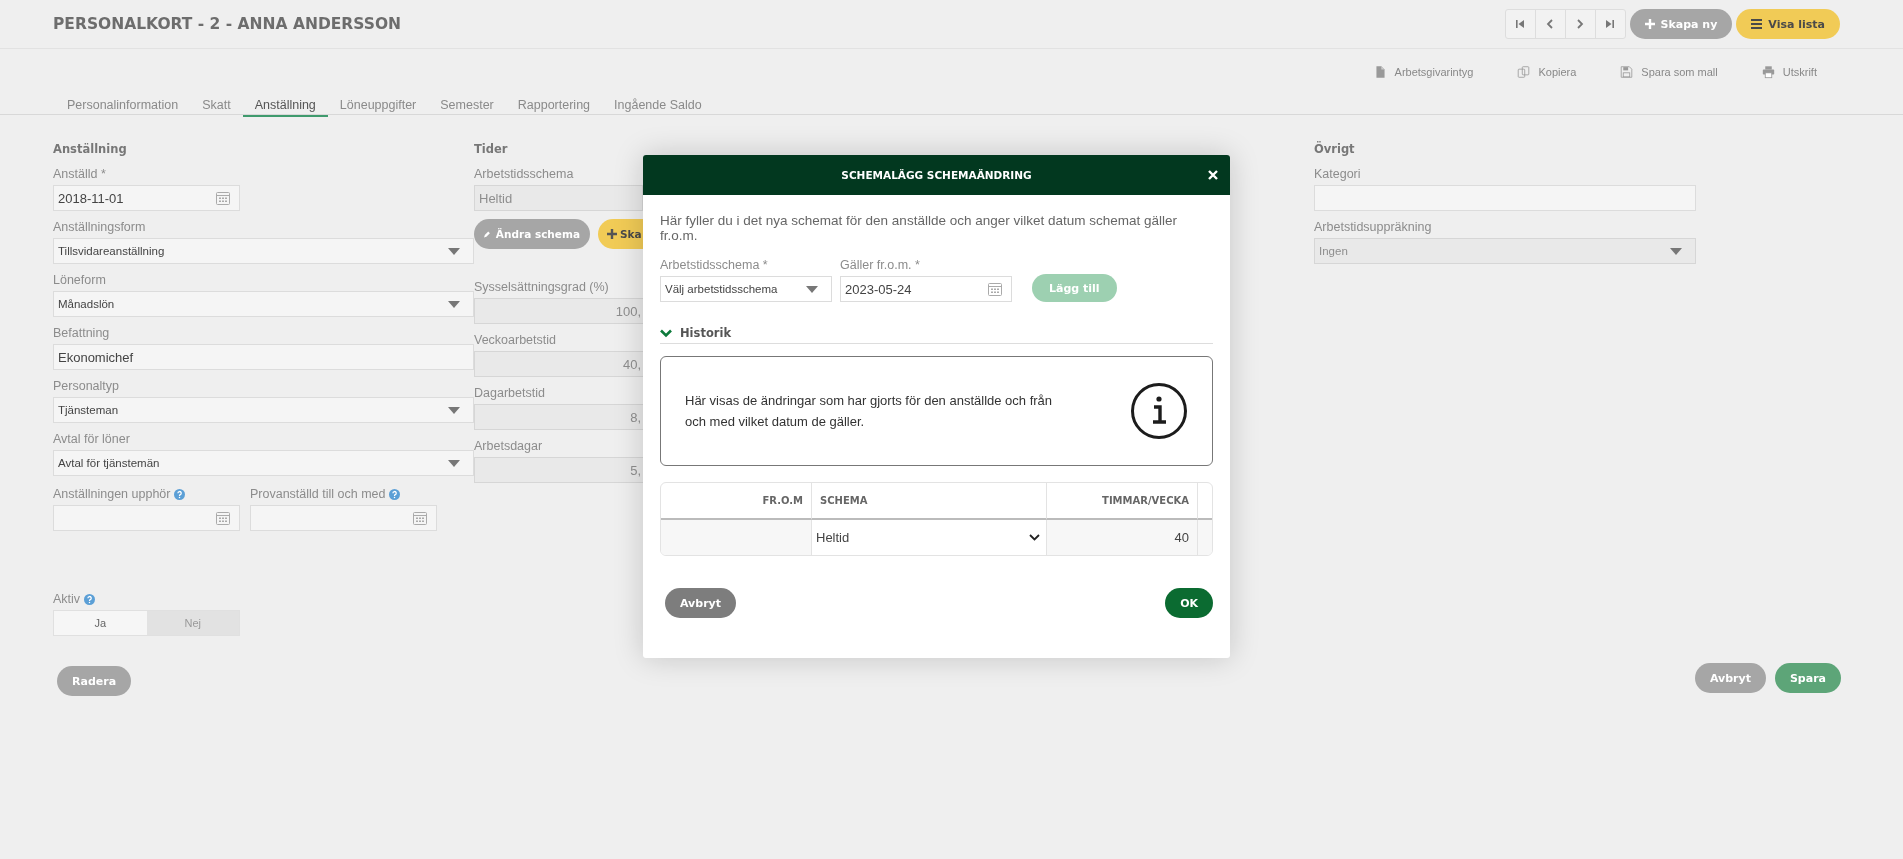  I want to click on field-label: Avtal för löner, so click(91, 439).